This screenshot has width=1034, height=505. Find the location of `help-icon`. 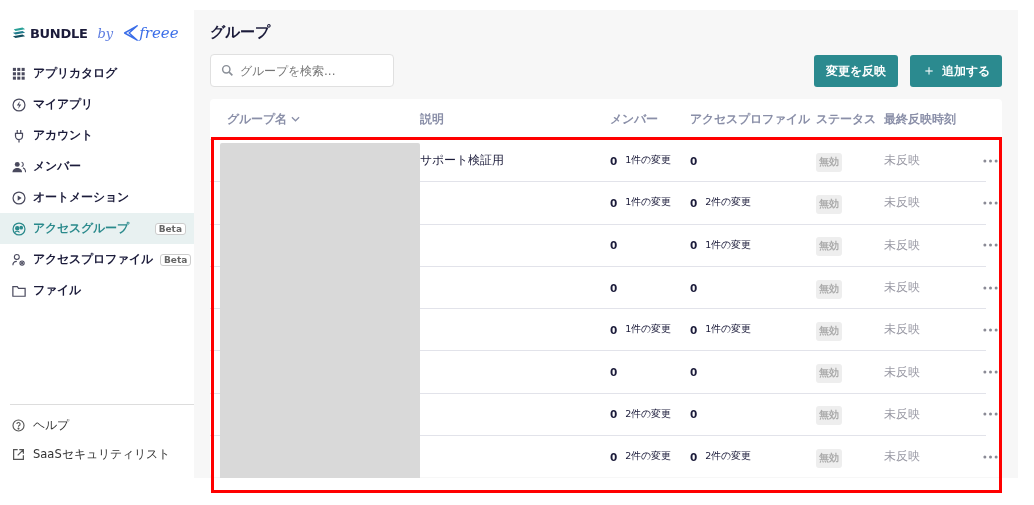

help-icon is located at coordinates (18, 425).